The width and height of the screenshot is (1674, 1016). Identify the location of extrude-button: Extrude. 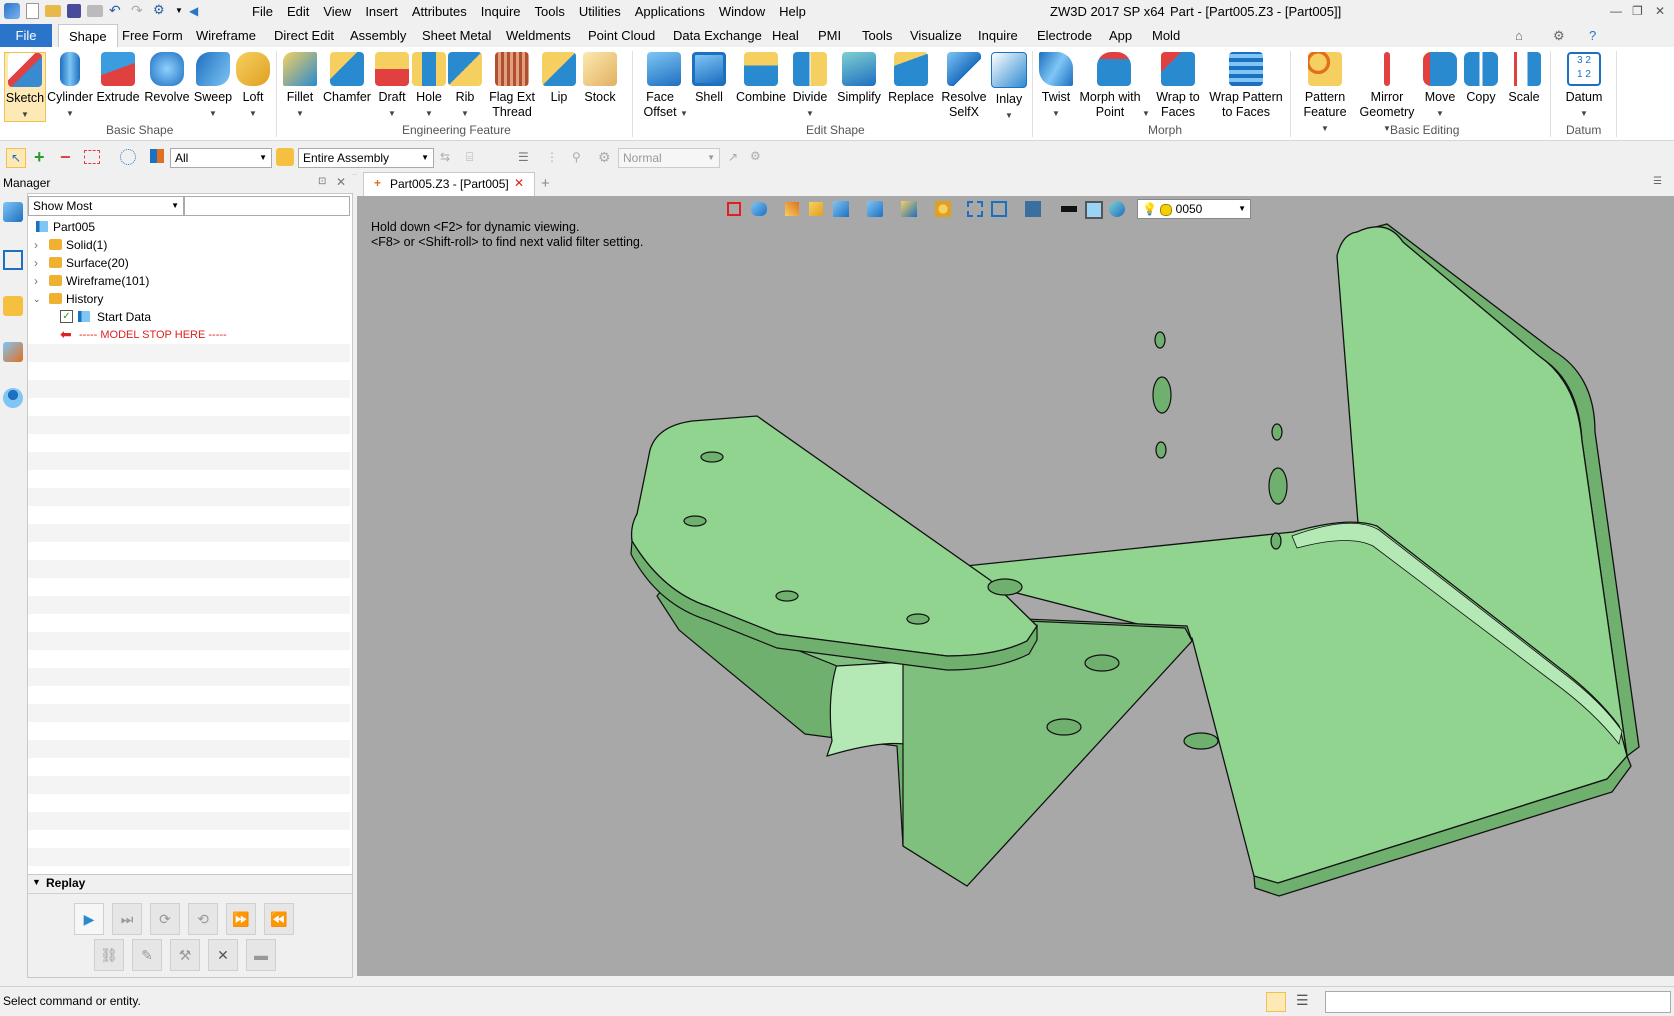
(118, 78).